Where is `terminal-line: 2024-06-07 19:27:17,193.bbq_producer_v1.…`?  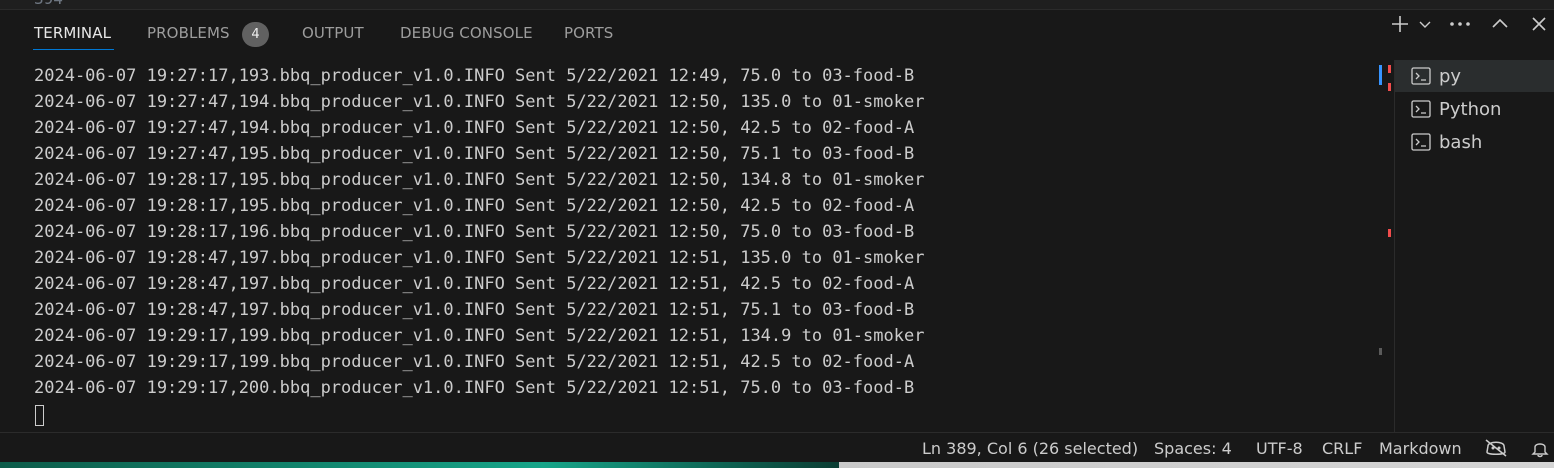 terminal-line: 2024-06-07 19:27:17,193.bbq_producer_v1.… is located at coordinates (474, 76).